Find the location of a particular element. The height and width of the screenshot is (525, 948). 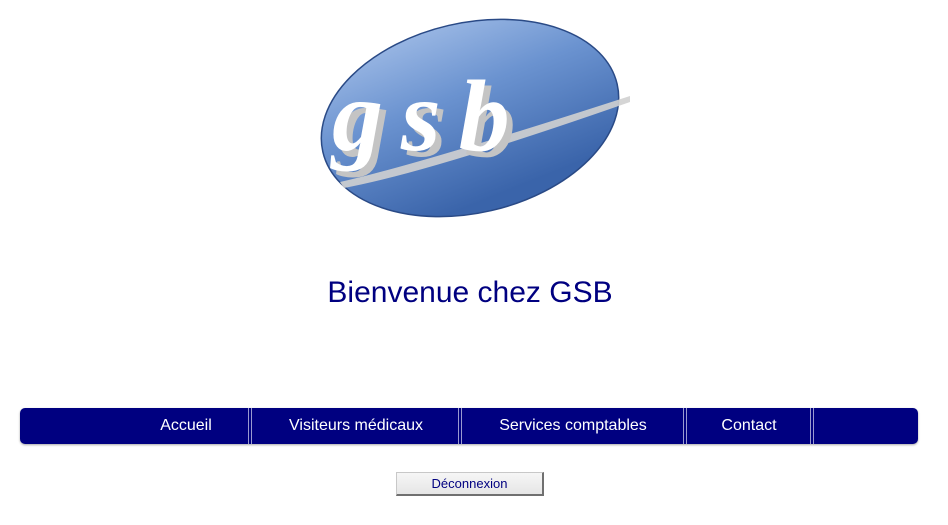

gsb-logo: gsb gsb is located at coordinates (470, 119).